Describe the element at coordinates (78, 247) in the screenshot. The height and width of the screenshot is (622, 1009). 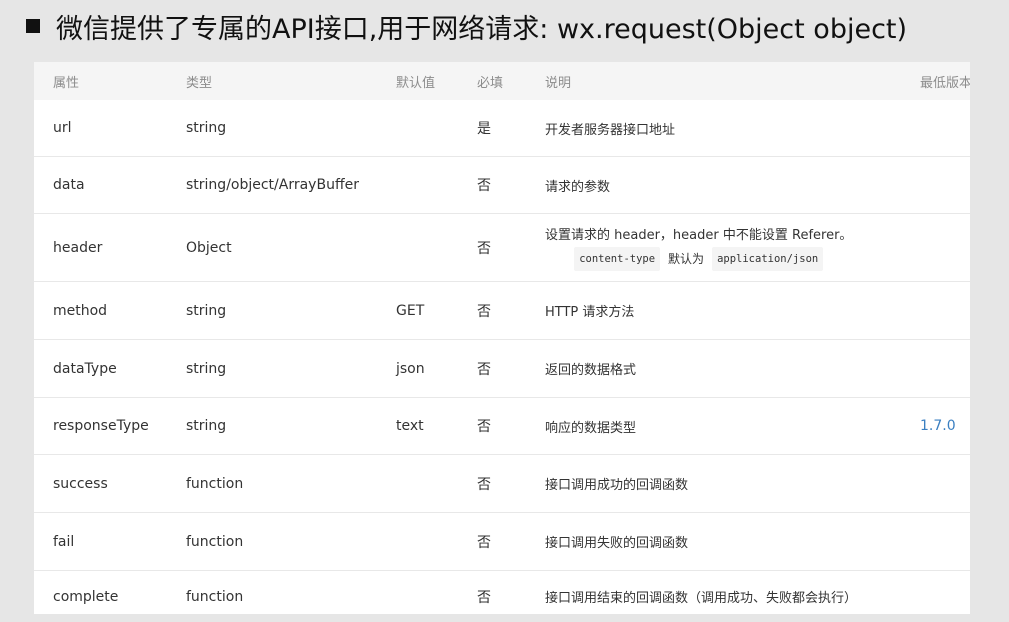
I see `param-name: header` at that location.